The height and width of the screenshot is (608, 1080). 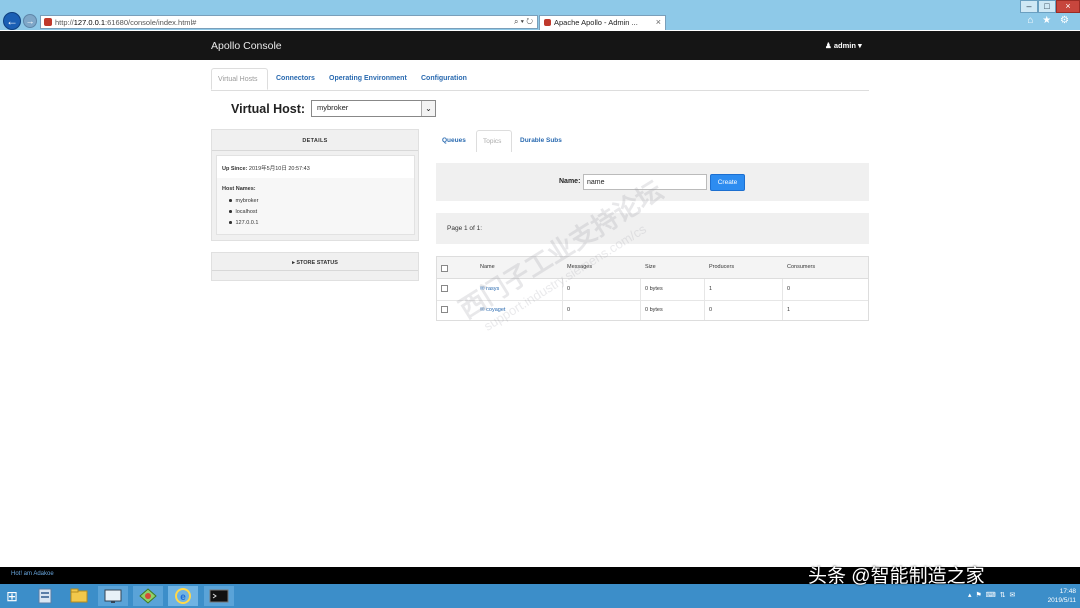 What do you see at coordinates (266, 169) in the screenshot?
I see `up-since: Up Since: 2019年5月10日 20:57:43` at bounding box center [266, 169].